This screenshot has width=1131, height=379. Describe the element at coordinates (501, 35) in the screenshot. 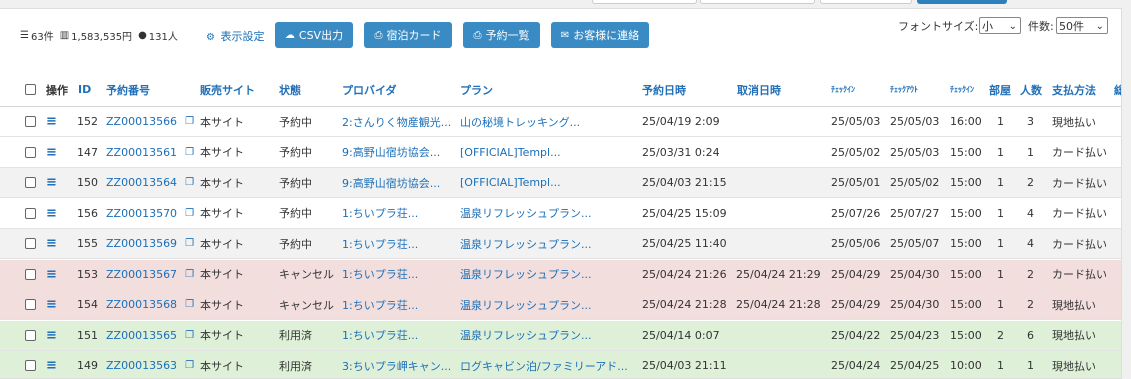

I see `reservation-list-button: ⎙ 予約一覧` at that location.